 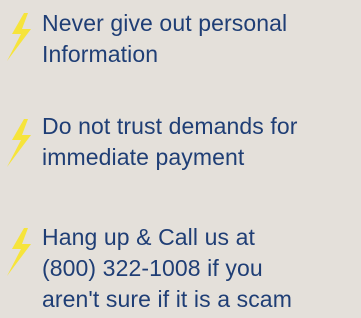 What do you see at coordinates (143, 157) in the screenshot?
I see `tip-line: immediate payment` at bounding box center [143, 157].